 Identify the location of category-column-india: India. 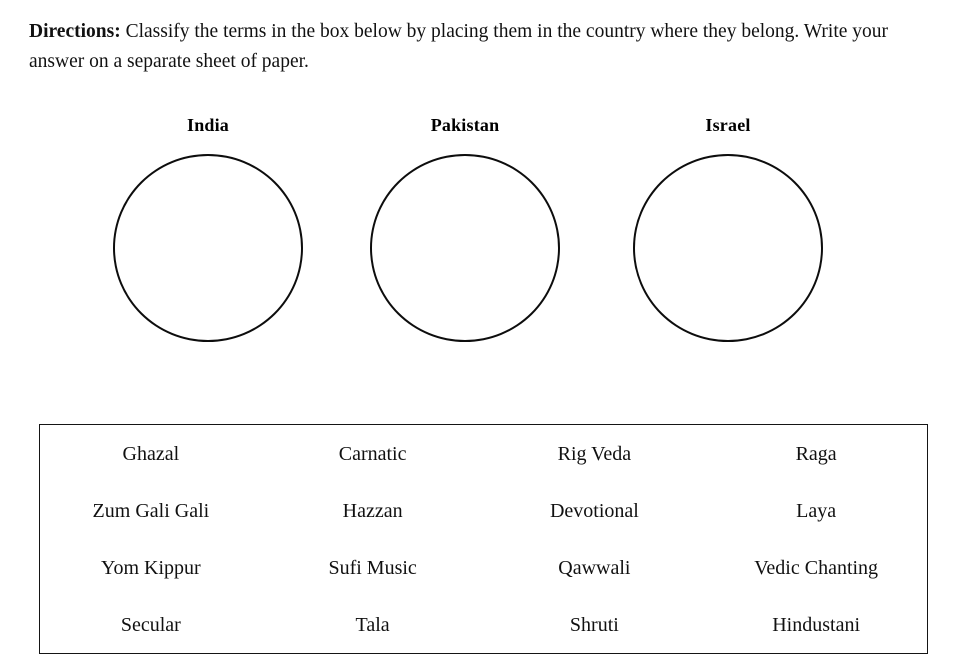
(208, 228).